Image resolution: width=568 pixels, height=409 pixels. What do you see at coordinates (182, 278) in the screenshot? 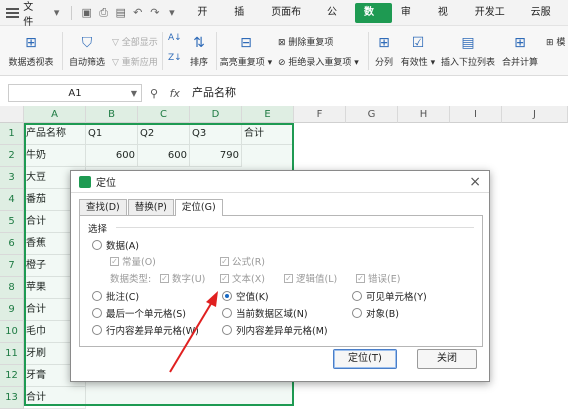
I see `option-number: ✓ 数字(U)` at bounding box center [182, 278].